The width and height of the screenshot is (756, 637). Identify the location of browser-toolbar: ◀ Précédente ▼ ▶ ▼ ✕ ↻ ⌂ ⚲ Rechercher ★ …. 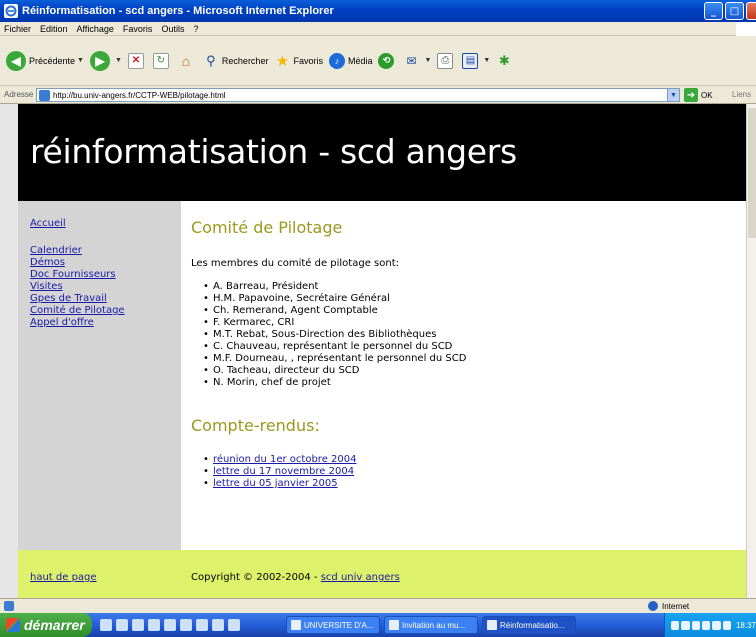
(378, 61).